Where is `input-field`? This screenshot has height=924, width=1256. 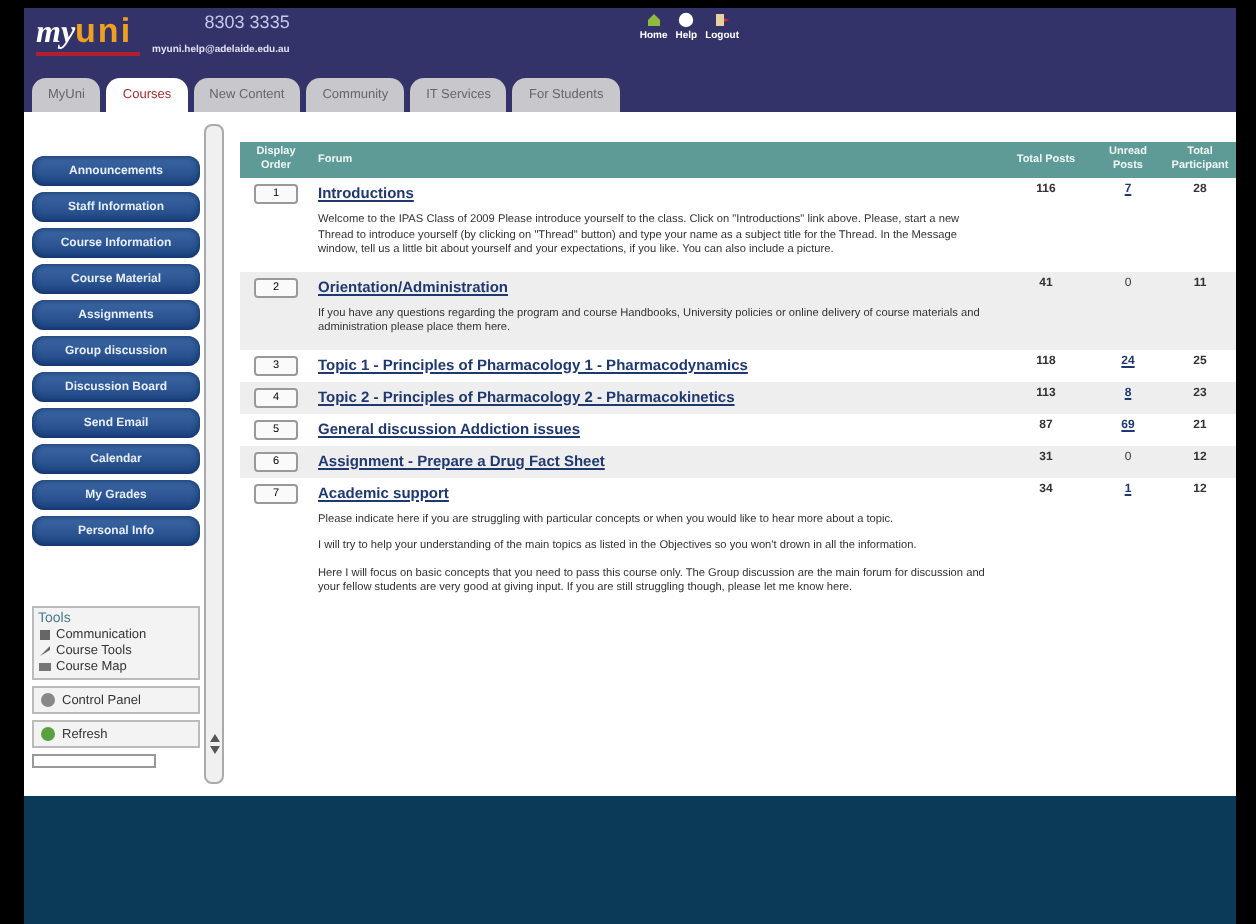 input-field is located at coordinates (94, 761).